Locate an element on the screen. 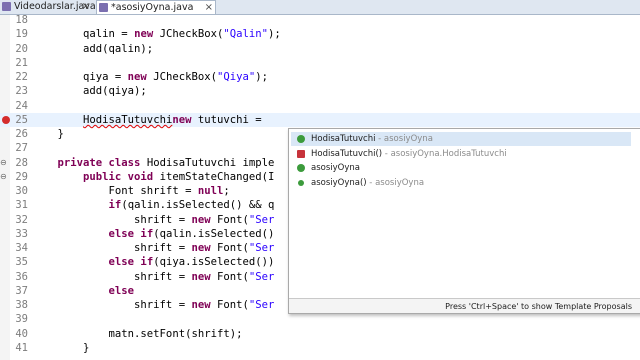 This screenshot has height=360, width=640. code-line: 40 matn.setFont(shrift); is located at coordinates (320, 334).